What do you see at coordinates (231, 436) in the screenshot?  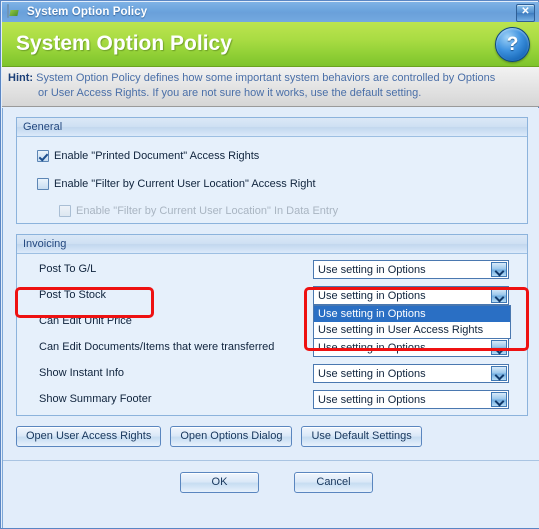 I see `open-options-dialog-button: Open Options Dialog` at bounding box center [231, 436].